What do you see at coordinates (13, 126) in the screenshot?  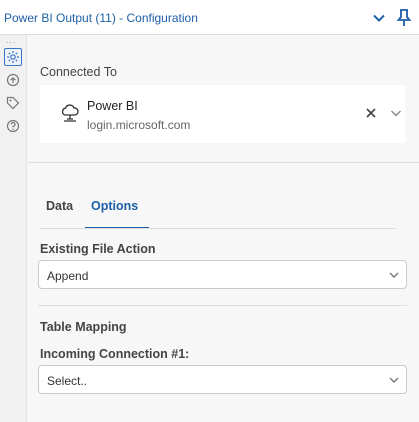 I see `help-icon` at bounding box center [13, 126].